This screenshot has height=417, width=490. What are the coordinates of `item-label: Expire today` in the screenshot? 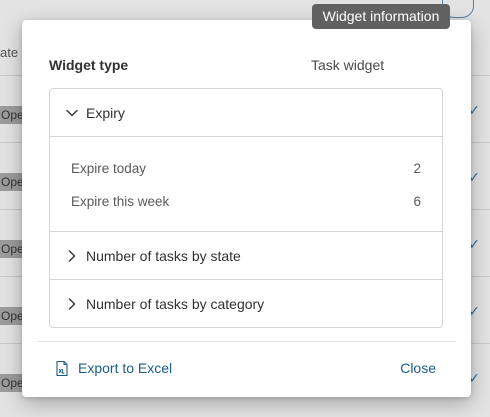 It's located at (109, 168).